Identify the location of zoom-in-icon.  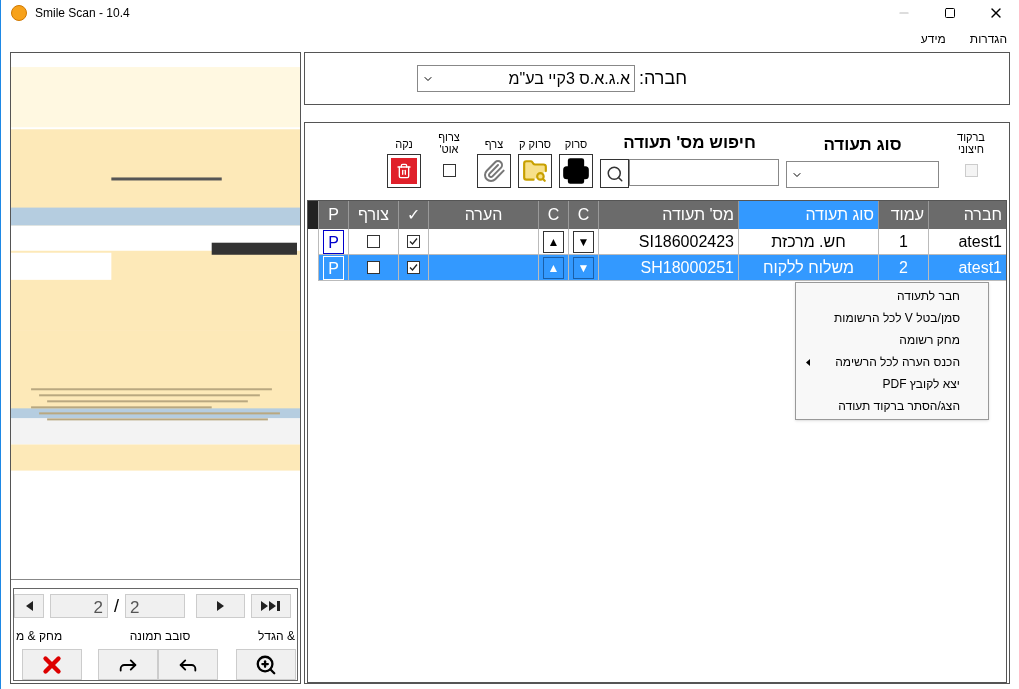
(266, 664).